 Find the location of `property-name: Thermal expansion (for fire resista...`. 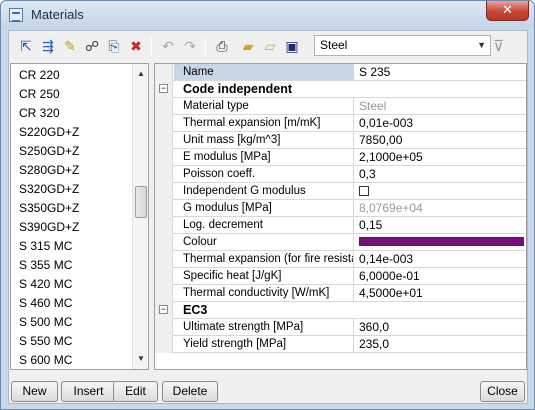

property-name: Thermal expansion (for fire resista... is located at coordinates (264, 259).